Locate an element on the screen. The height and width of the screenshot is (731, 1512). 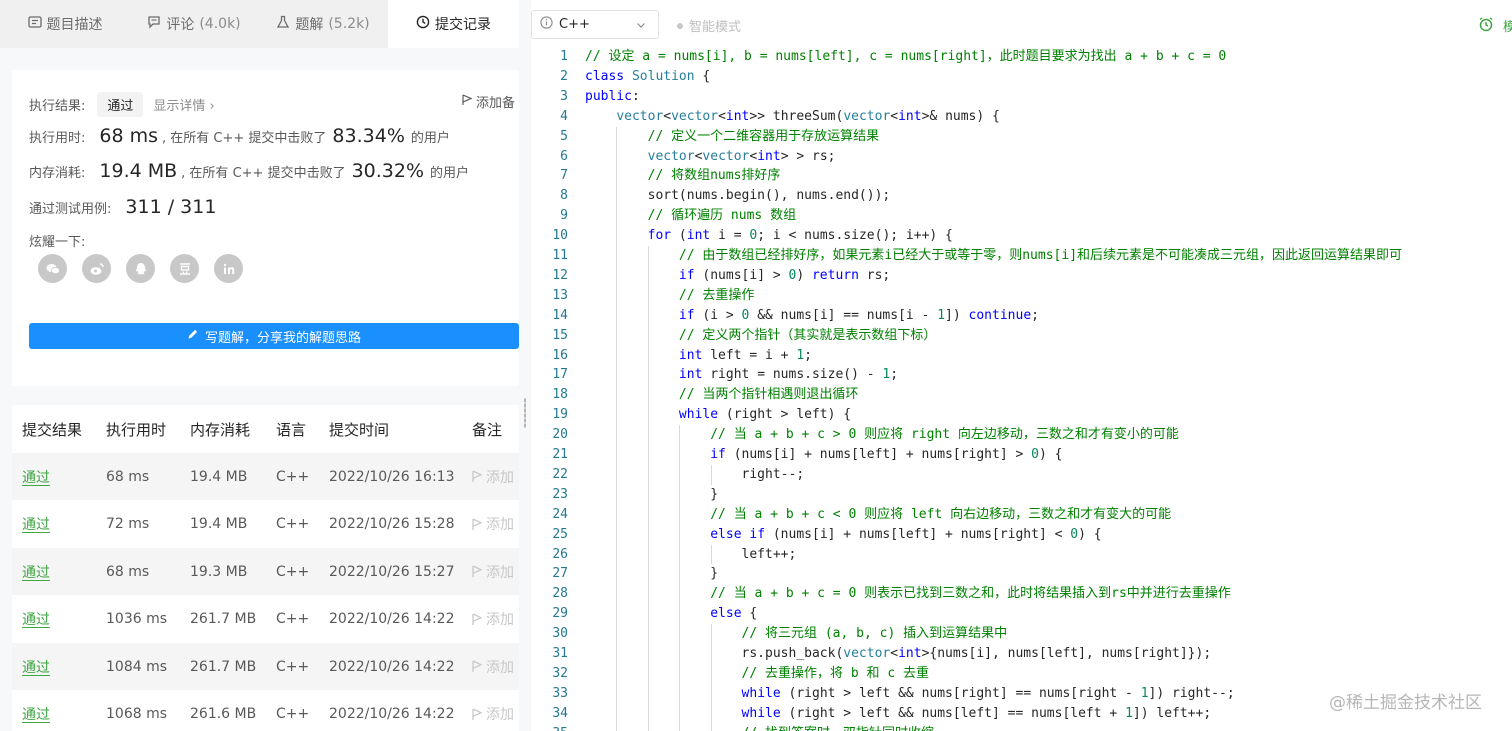
tab-solutions: 题解 (5.2k) is located at coordinates (323, 24).